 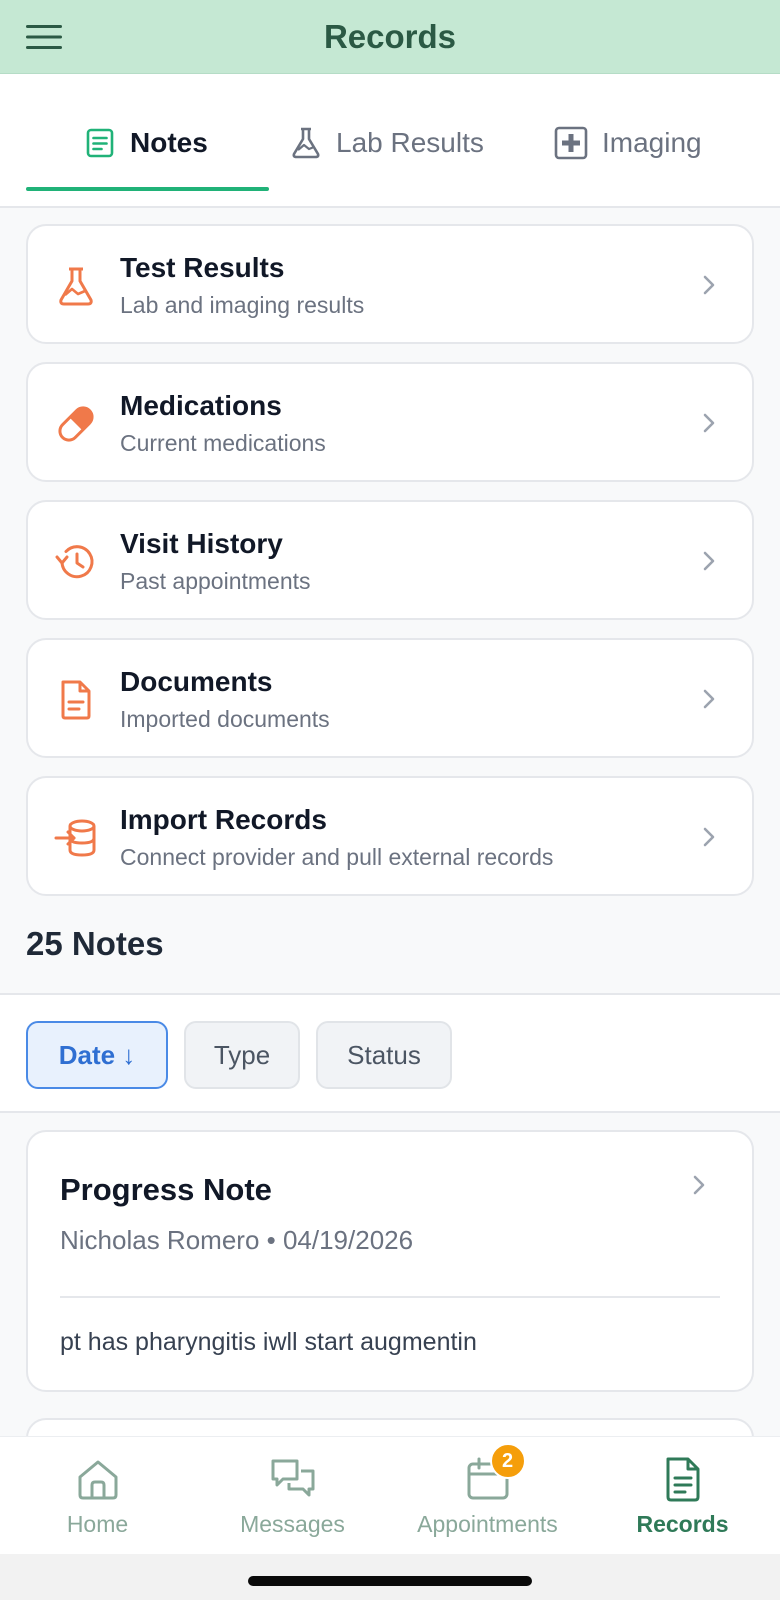 I want to click on nav-appointments: 2 Appointments, so click(x=487, y=1496).